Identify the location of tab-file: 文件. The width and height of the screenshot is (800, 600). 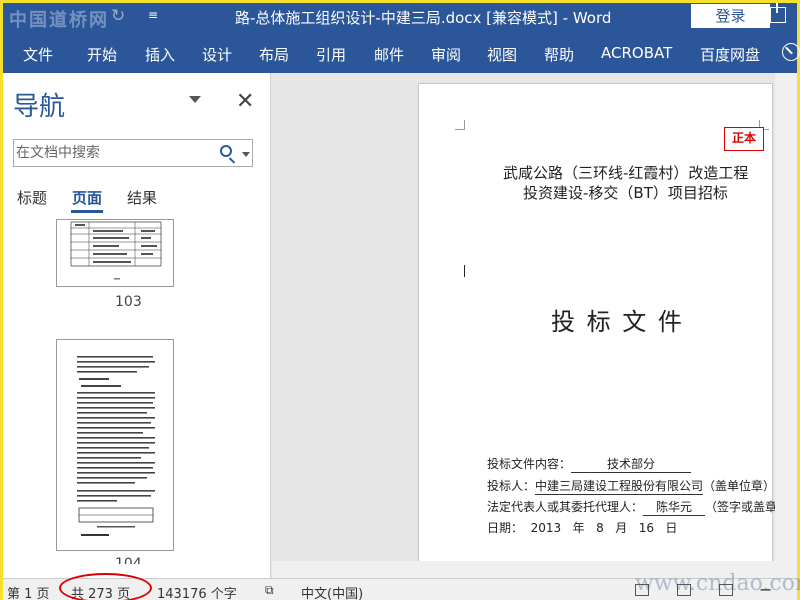
(38, 54).